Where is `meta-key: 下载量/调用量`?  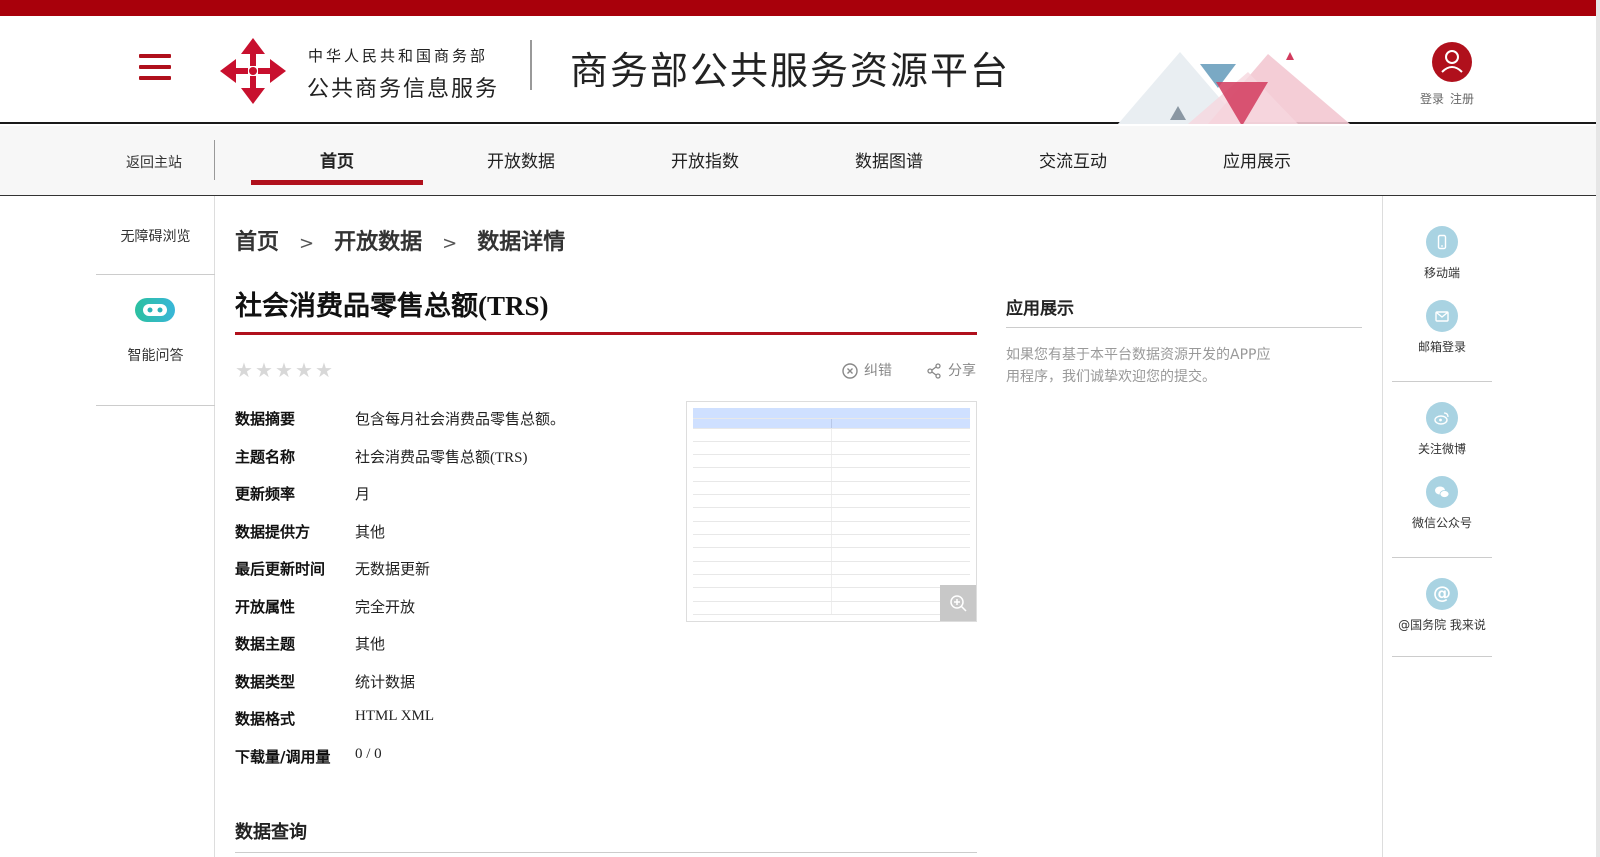 meta-key: 下载量/调用量 is located at coordinates (283, 756).